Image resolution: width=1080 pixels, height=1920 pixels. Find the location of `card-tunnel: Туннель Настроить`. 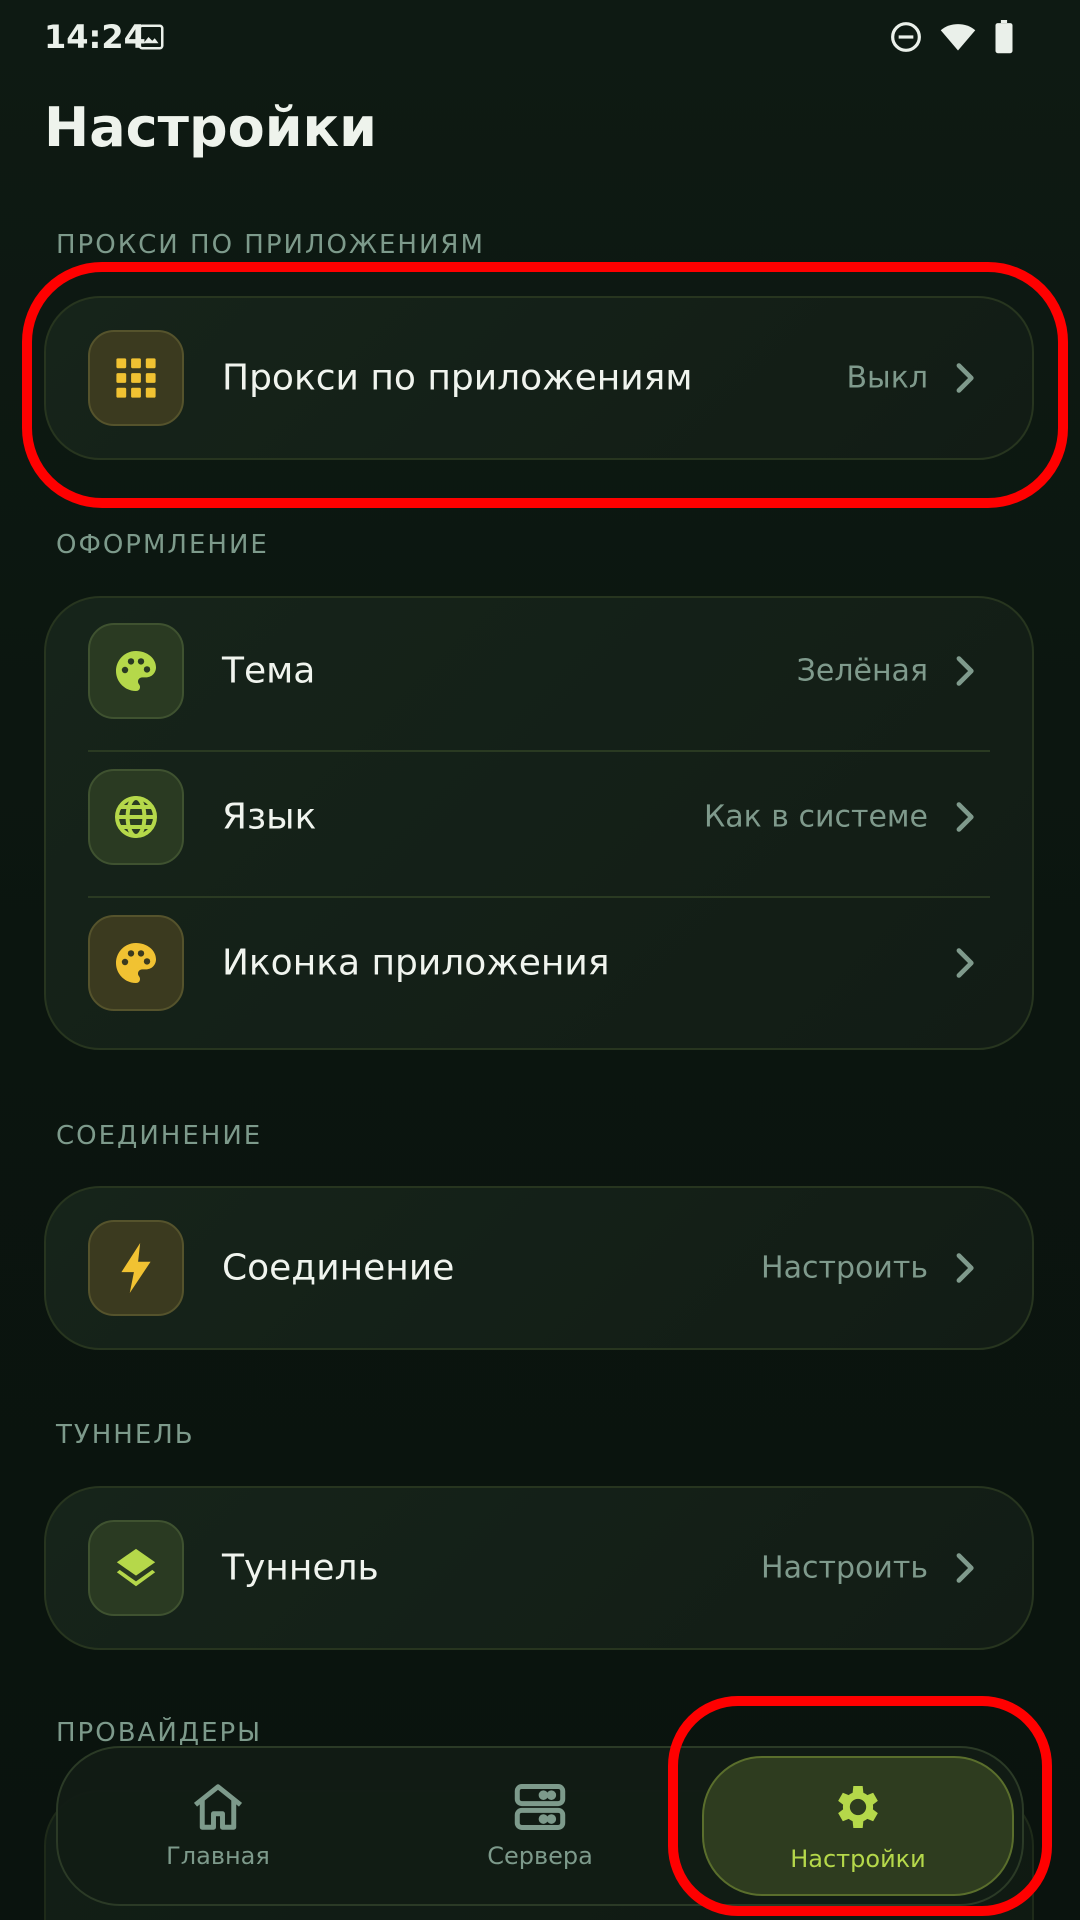

card-tunnel: Туннель Настроить is located at coordinates (539, 1568).